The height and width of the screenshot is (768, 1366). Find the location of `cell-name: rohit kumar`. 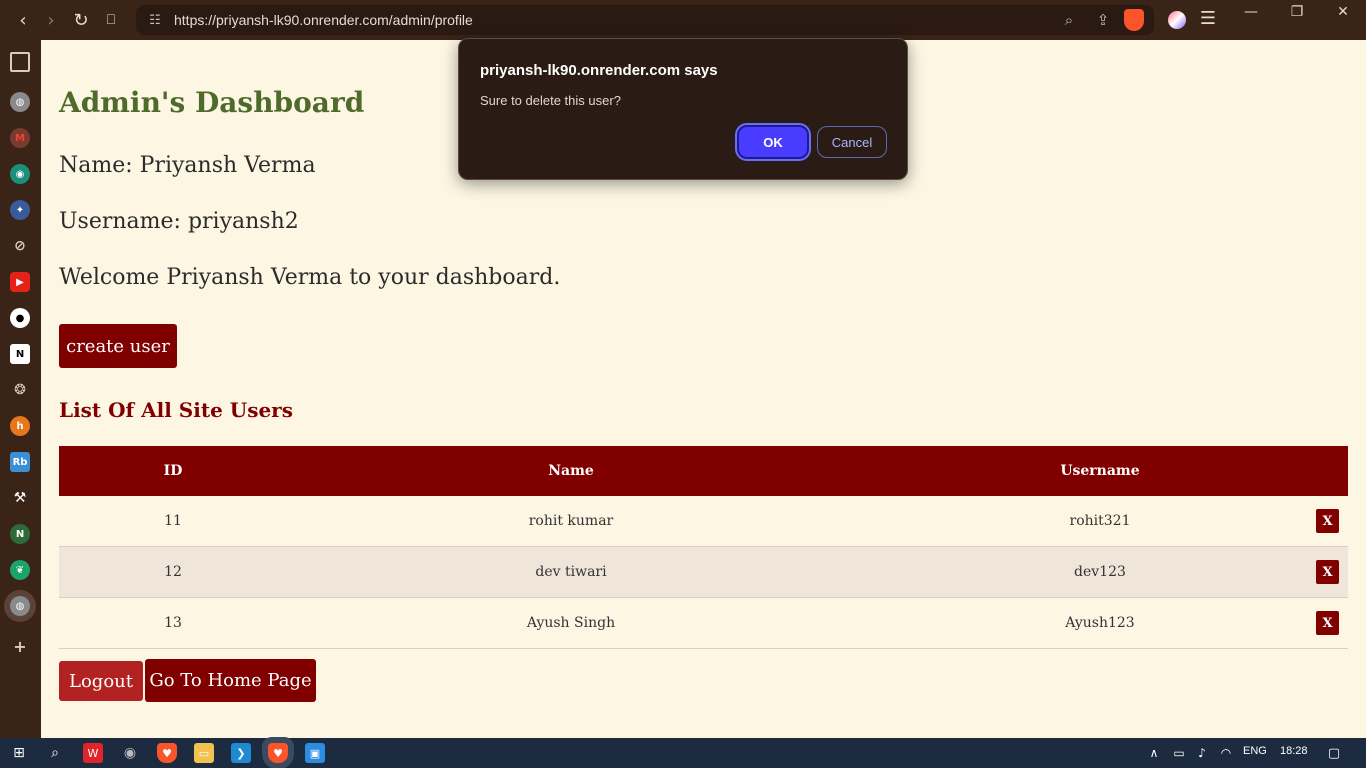

cell-name: rohit kumar is located at coordinates (571, 521).